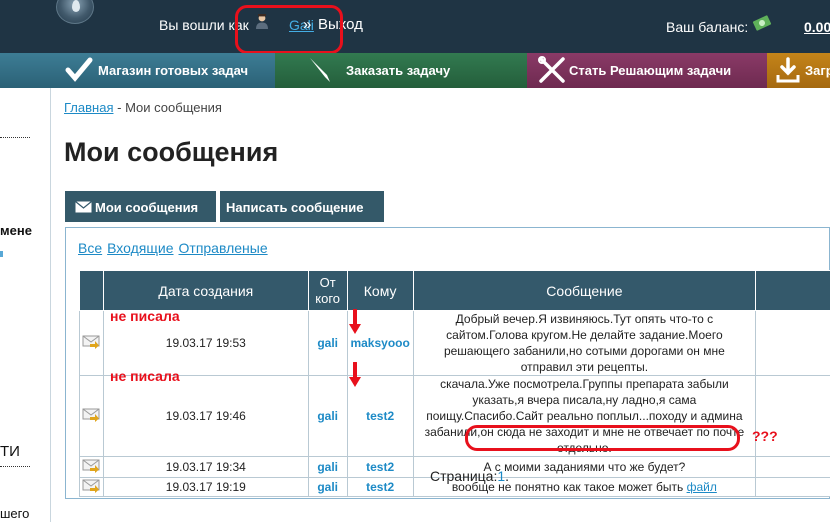 The image size is (830, 522). Describe the element at coordinates (1, 254) in the screenshot. I see `sidebar-marker` at that location.